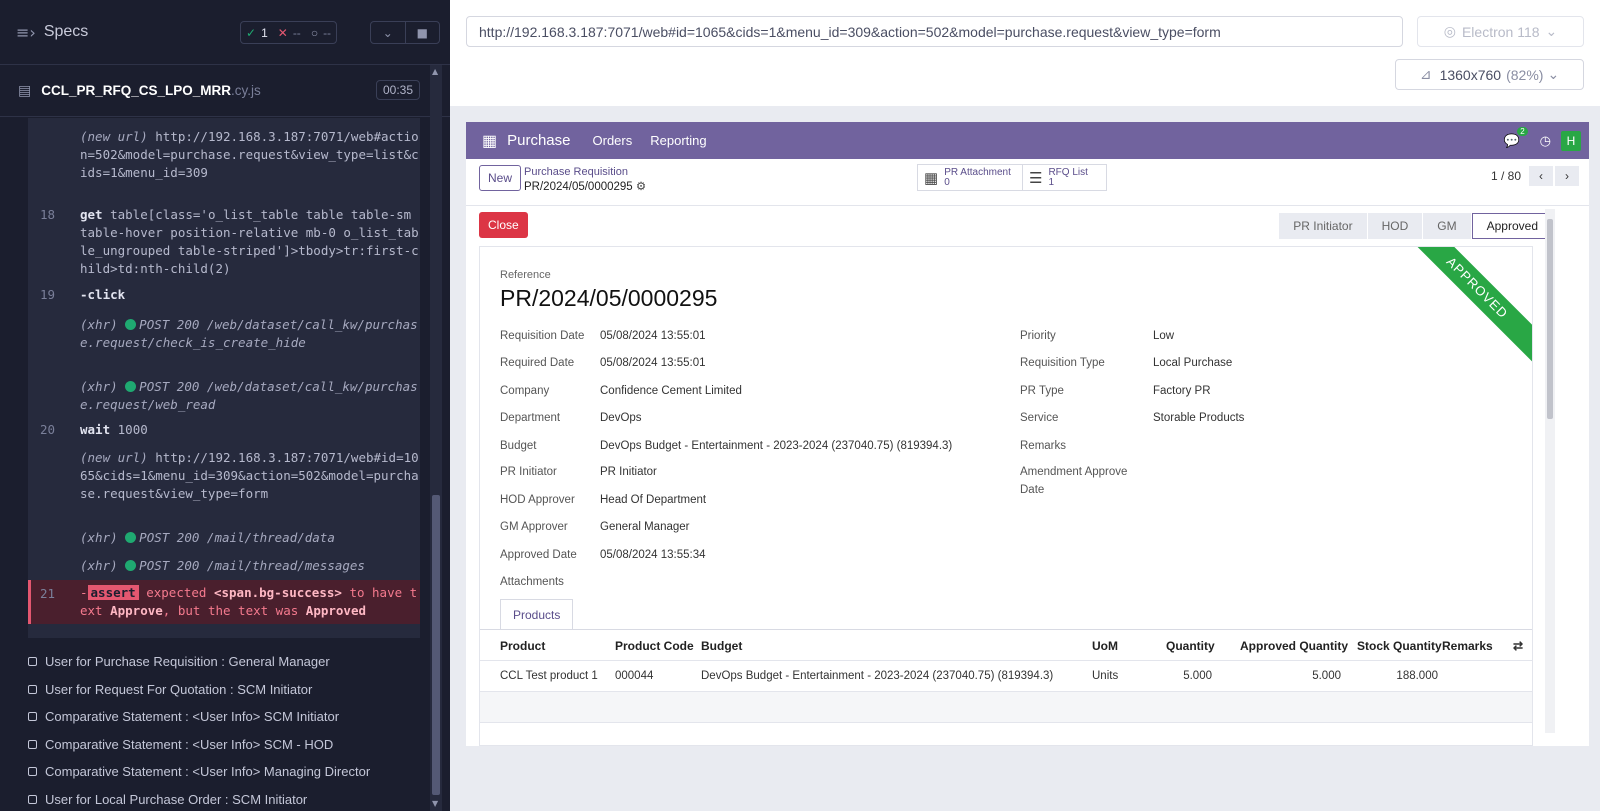  I want to click on error-text: expected, so click(176, 592).